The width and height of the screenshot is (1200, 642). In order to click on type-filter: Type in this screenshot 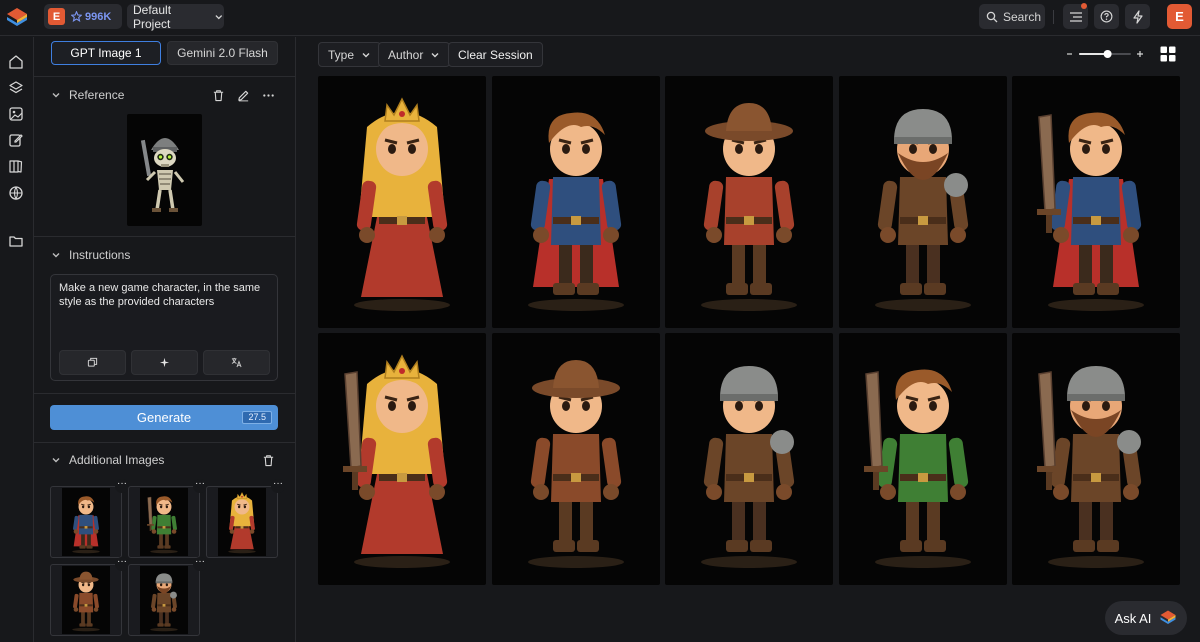, I will do `click(350, 54)`.